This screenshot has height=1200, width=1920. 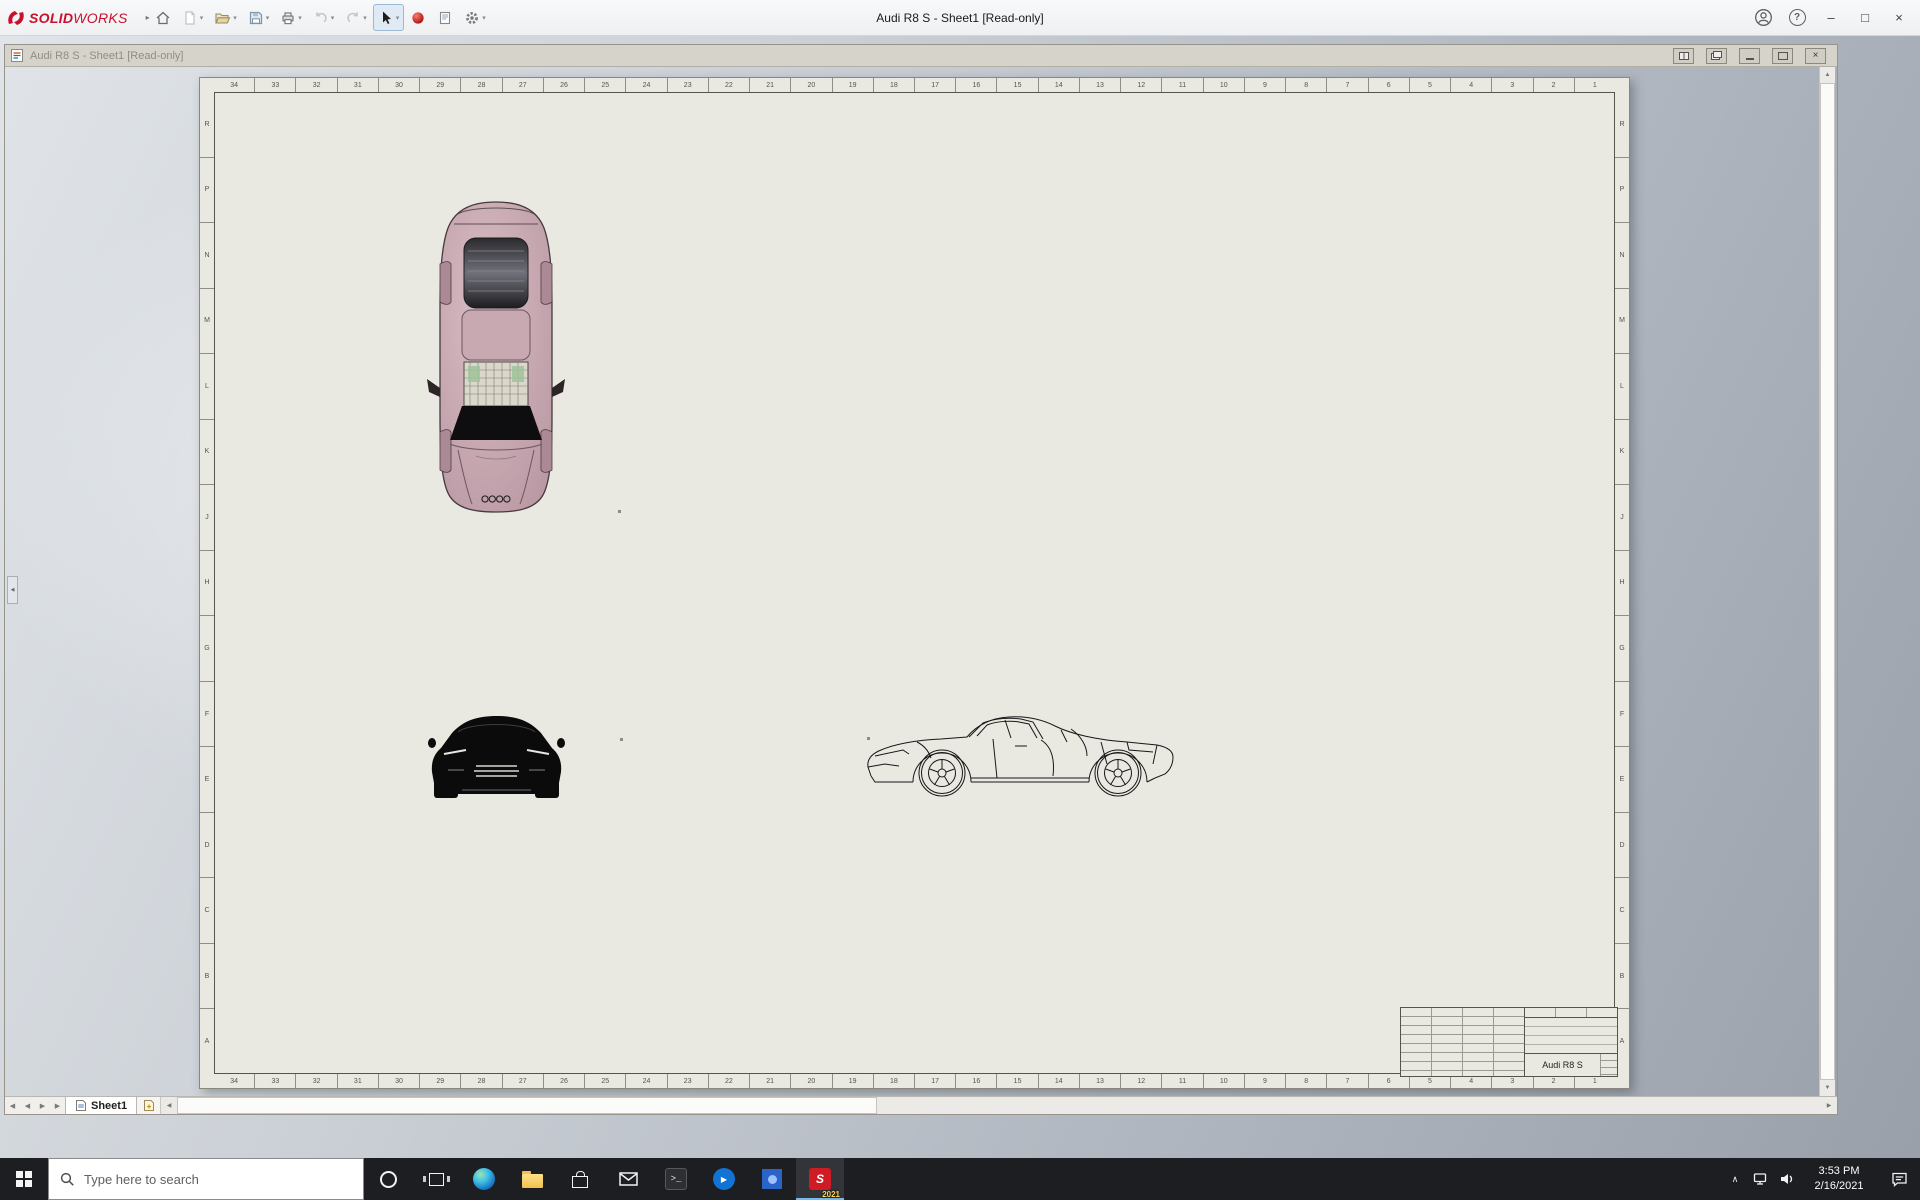 What do you see at coordinates (921, 56) in the screenshot?
I see `document-title-bar: Audi R8 S - Sheet1 [Read-only] ×` at bounding box center [921, 56].